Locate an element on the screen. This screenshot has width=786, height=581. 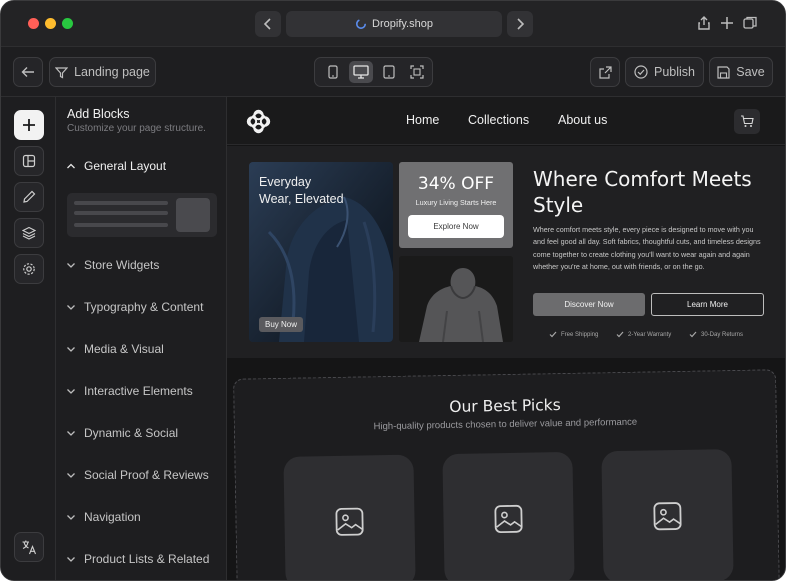
explore-now-button: Explore Now is located at coordinates (456, 226).